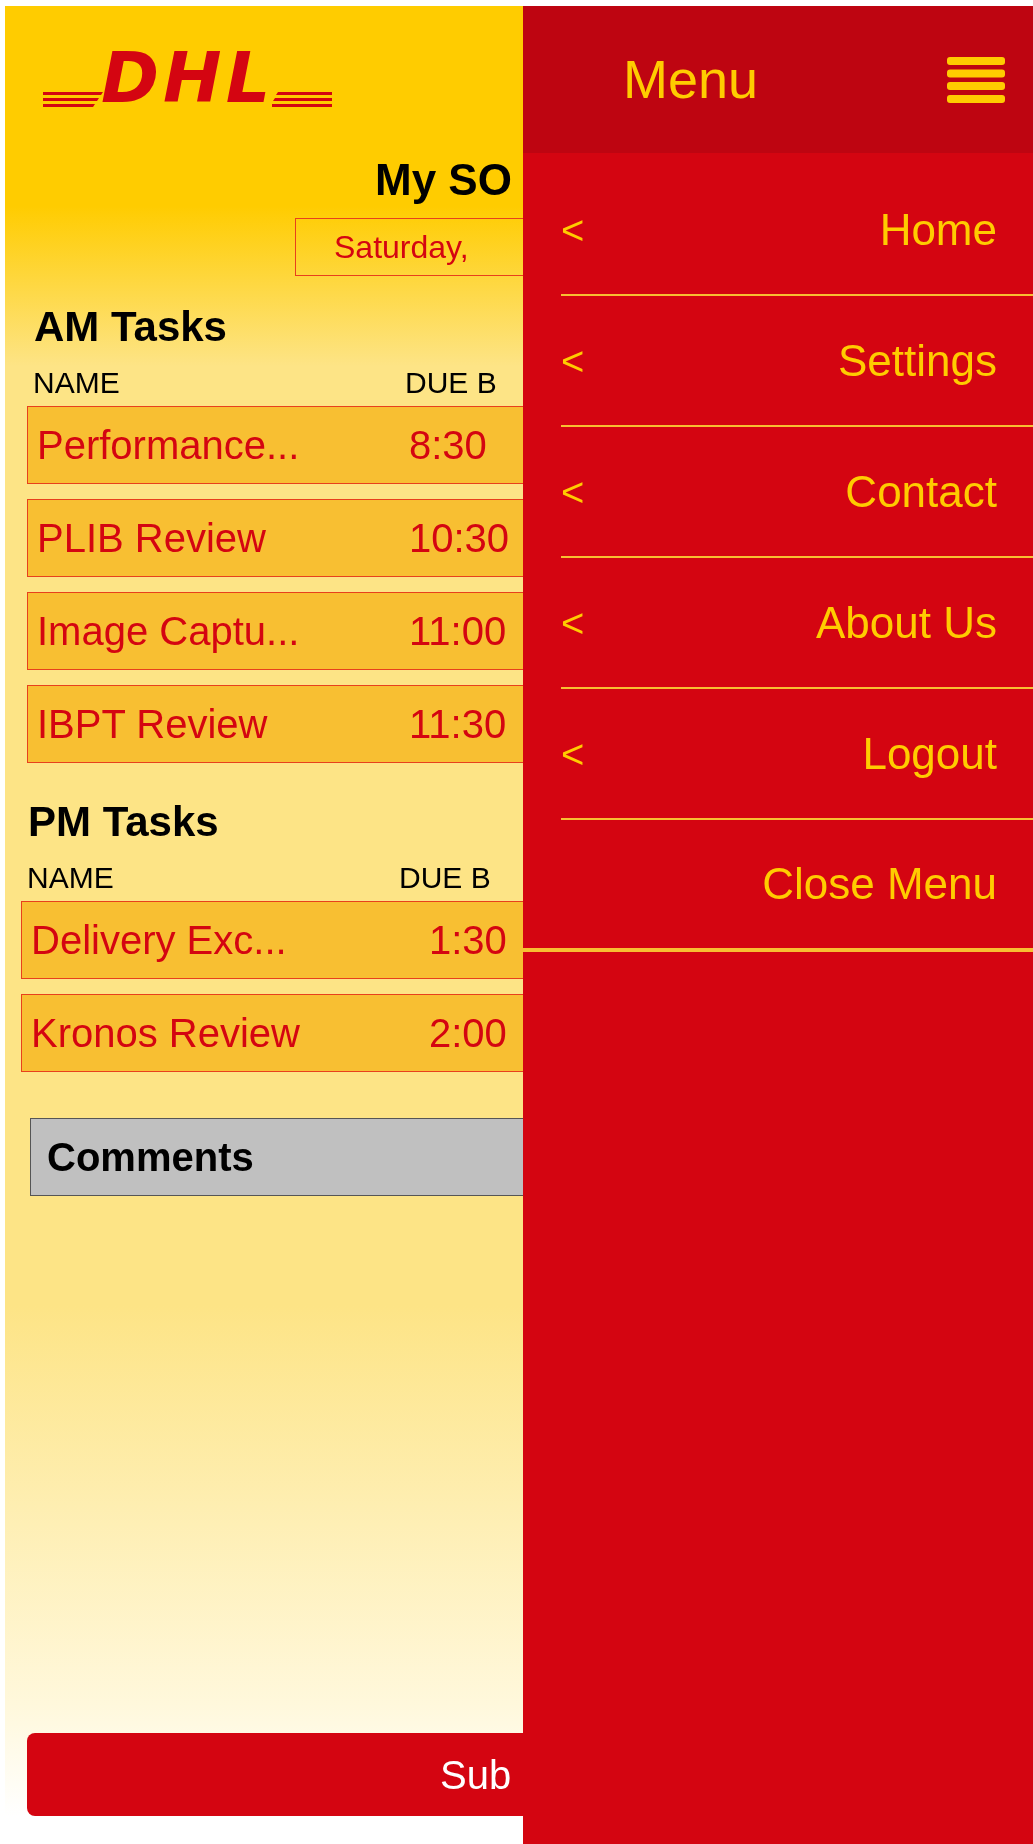  Describe the element at coordinates (130, 327) in the screenshot. I see `section-heading: AM Tasks` at that location.